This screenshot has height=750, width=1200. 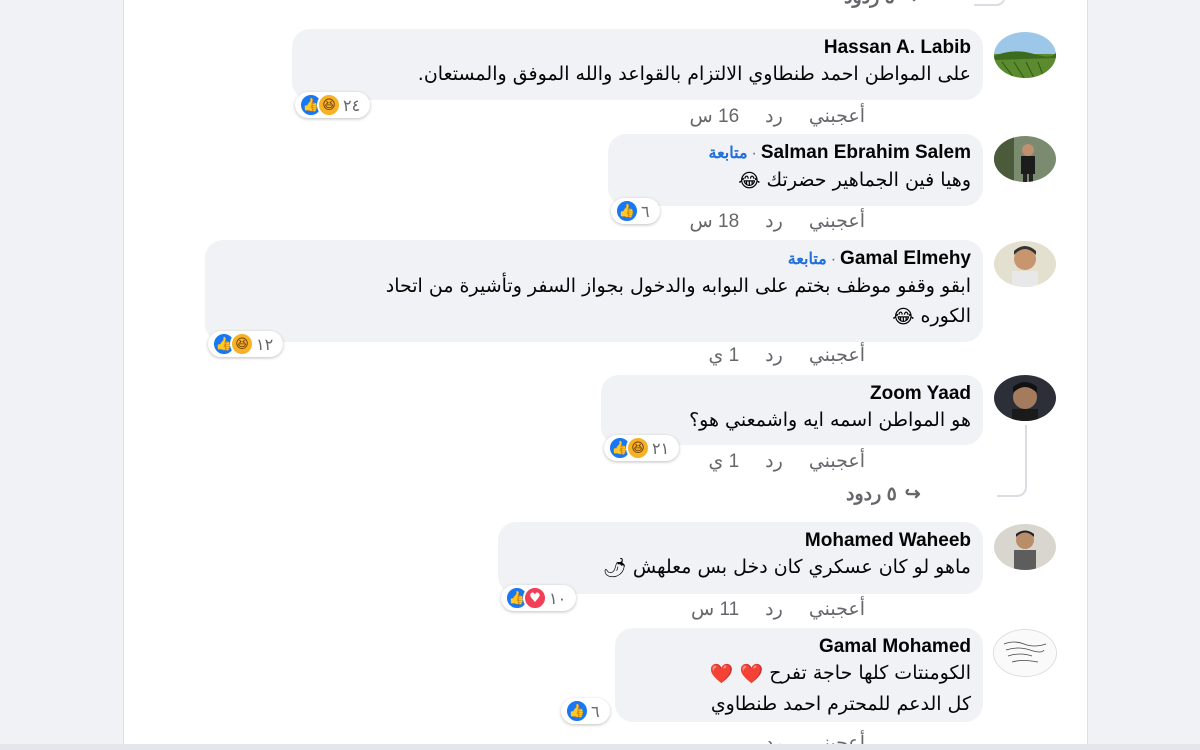 I want to click on comment-text: وهيا فين الجماهير حضرتك, so click(x=868, y=180).